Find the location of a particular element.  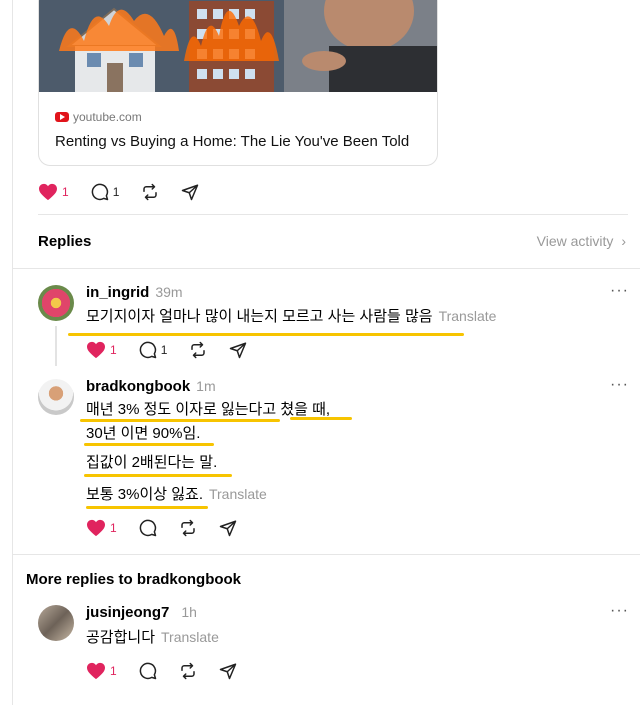

reply-header: in_ingrid 39m is located at coordinates (134, 292).